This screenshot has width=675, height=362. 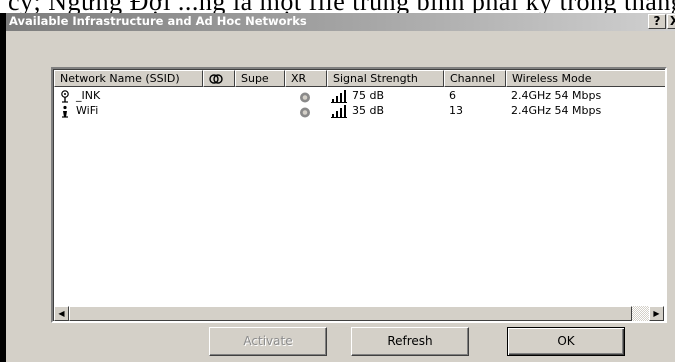 I want to click on scroll-right-button: ▶, so click(x=656, y=313).